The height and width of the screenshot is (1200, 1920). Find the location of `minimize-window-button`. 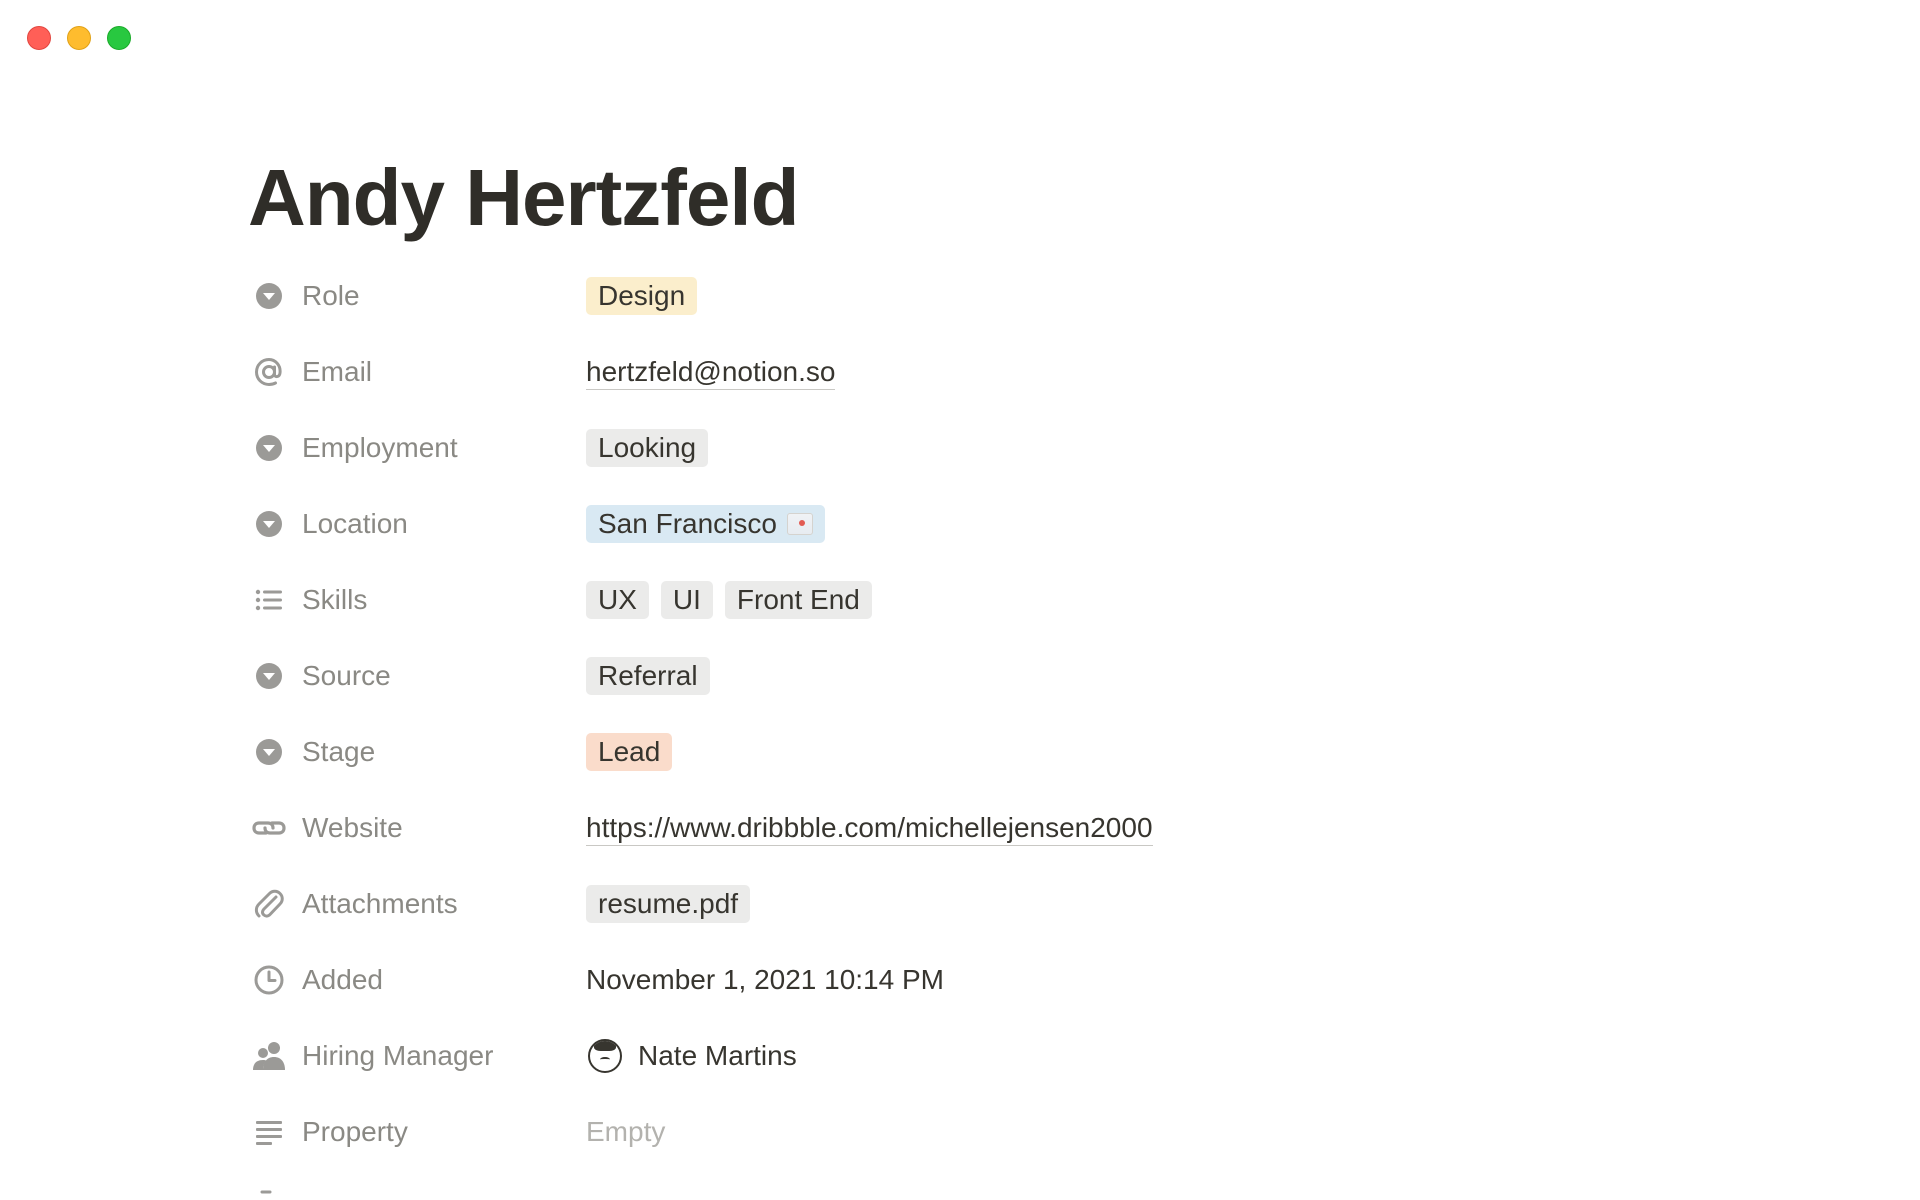

minimize-window-button is located at coordinates (79, 38).